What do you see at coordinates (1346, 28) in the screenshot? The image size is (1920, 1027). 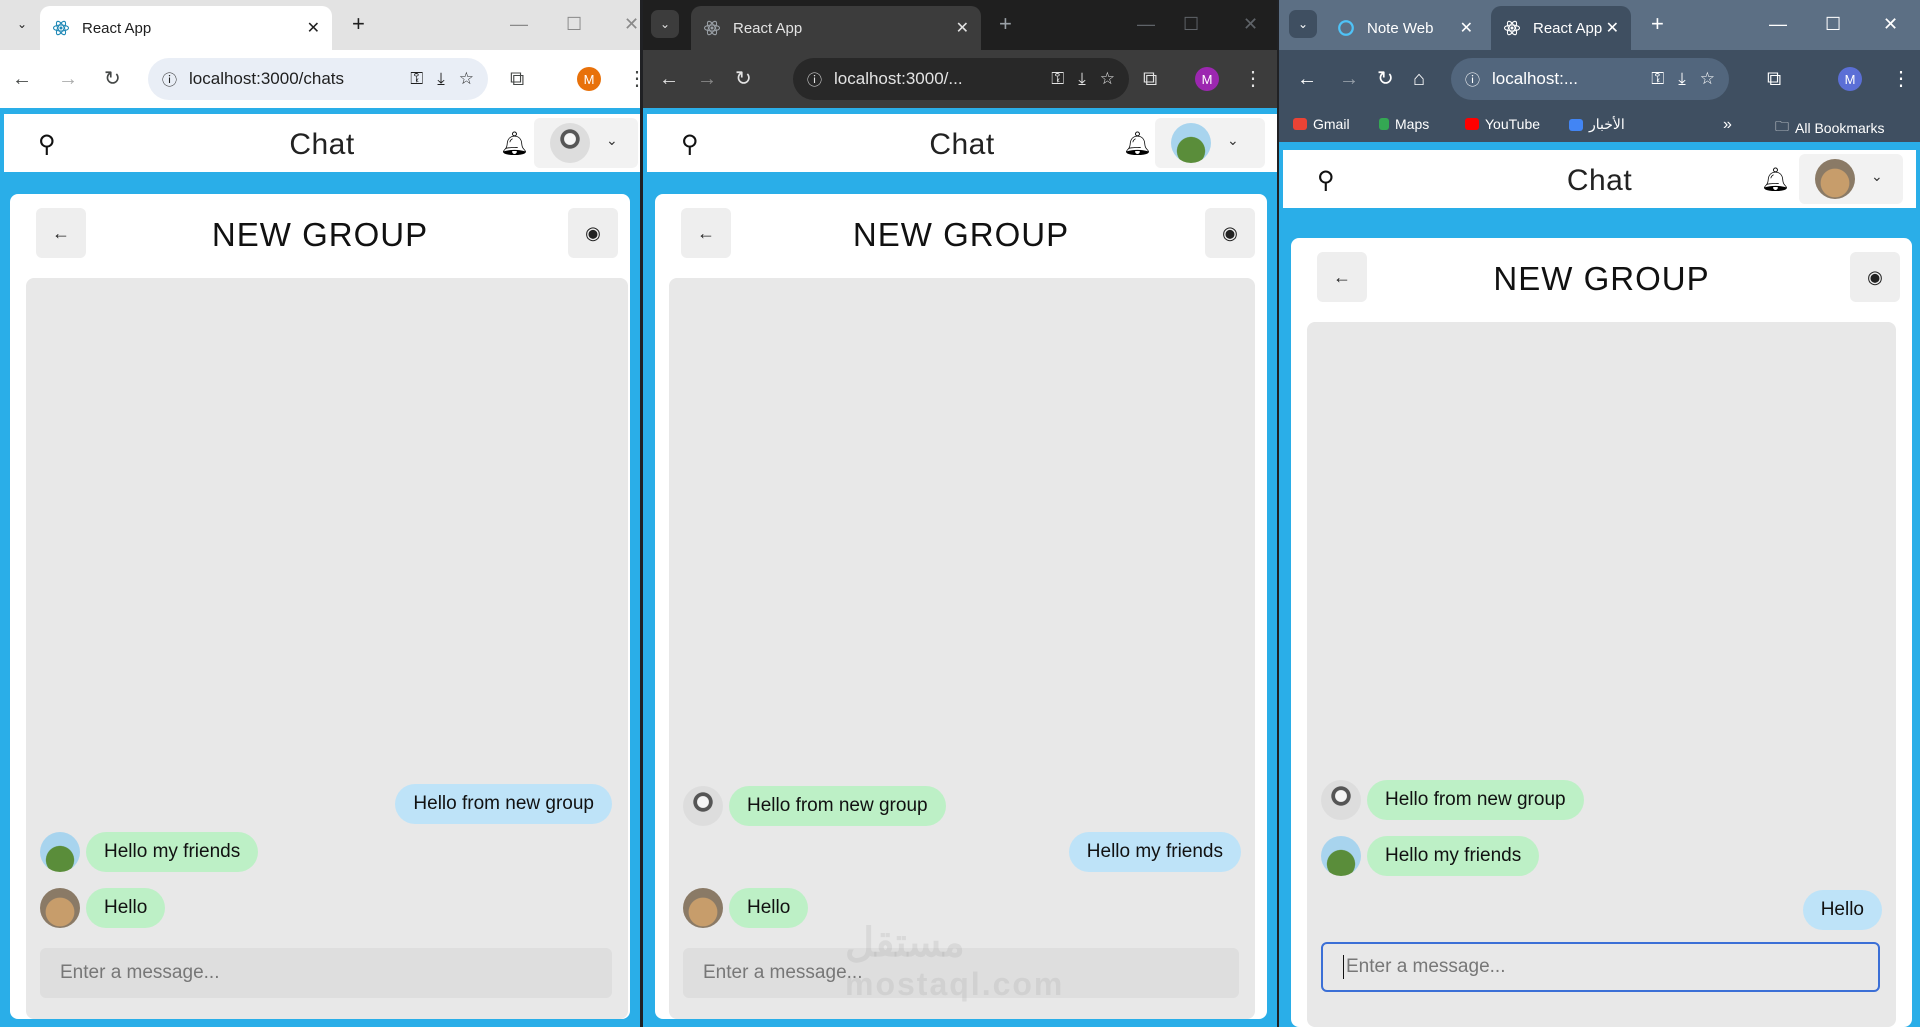 I see `site-icon` at bounding box center [1346, 28].